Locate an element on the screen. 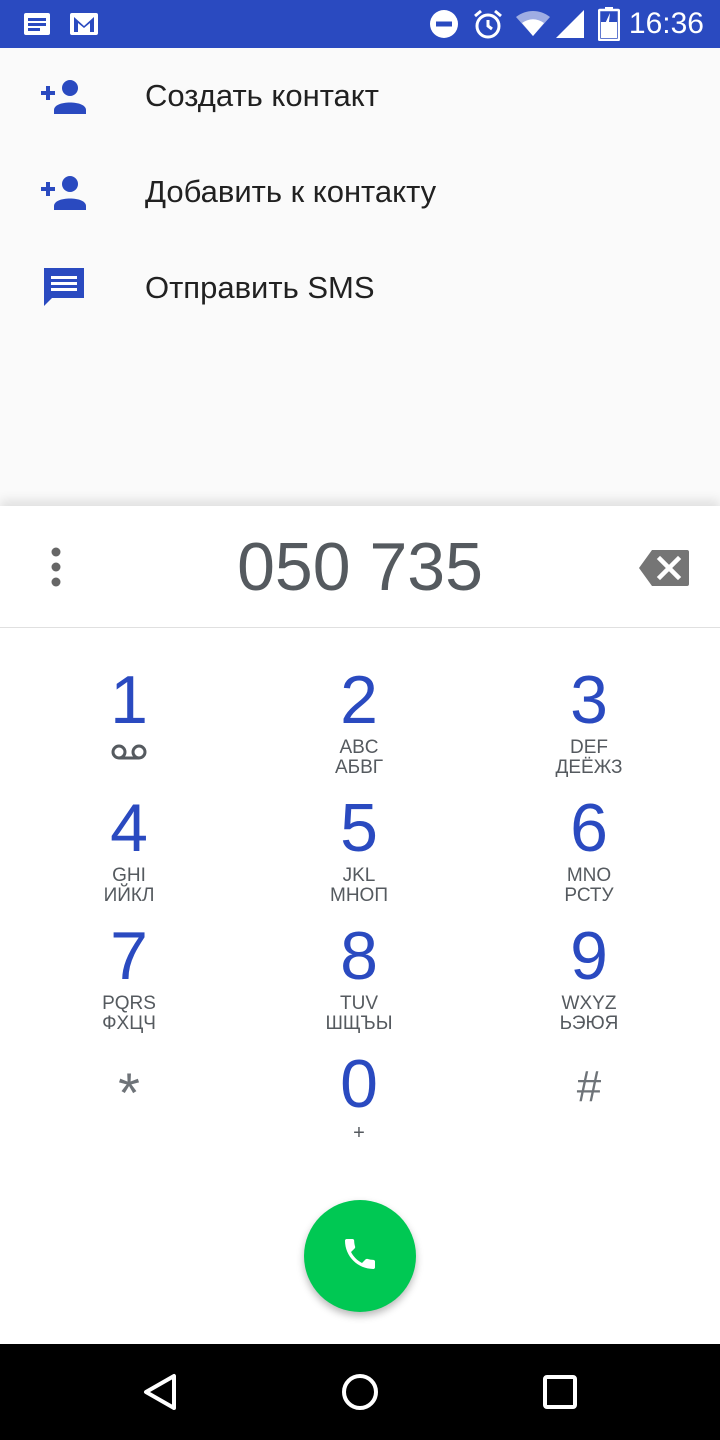  key-1: 1 is located at coordinates (129, 730).